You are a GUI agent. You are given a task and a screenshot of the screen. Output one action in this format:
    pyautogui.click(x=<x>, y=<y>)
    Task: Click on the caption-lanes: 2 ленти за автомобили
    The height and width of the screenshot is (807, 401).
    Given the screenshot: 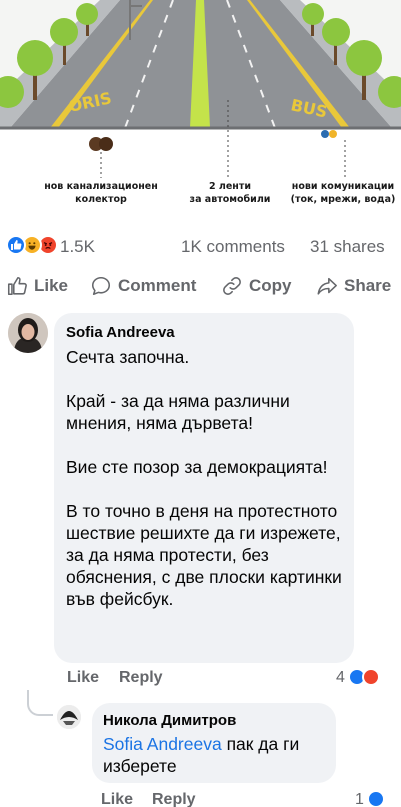 What is the action you would take?
    pyautogui.click(x=230, y=193)
    